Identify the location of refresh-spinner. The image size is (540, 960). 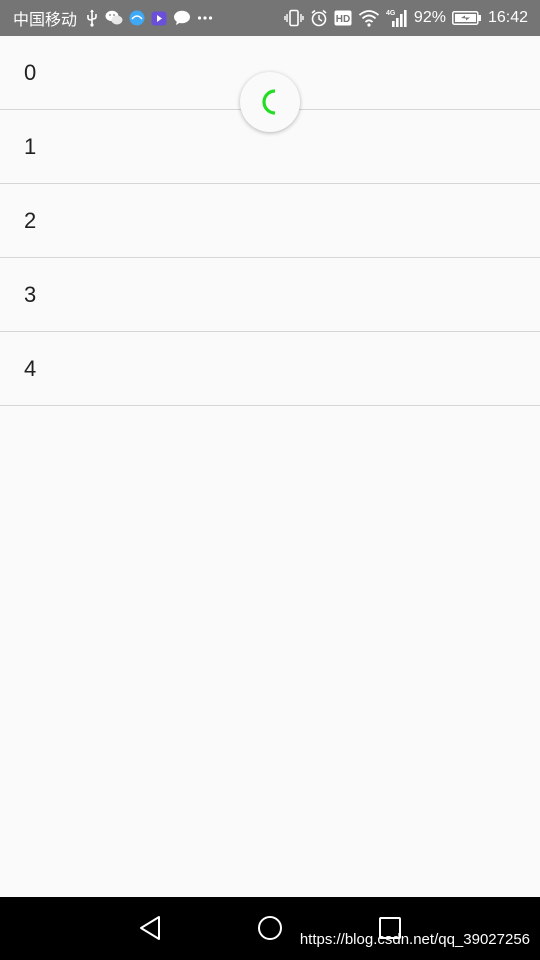
(270, 102).